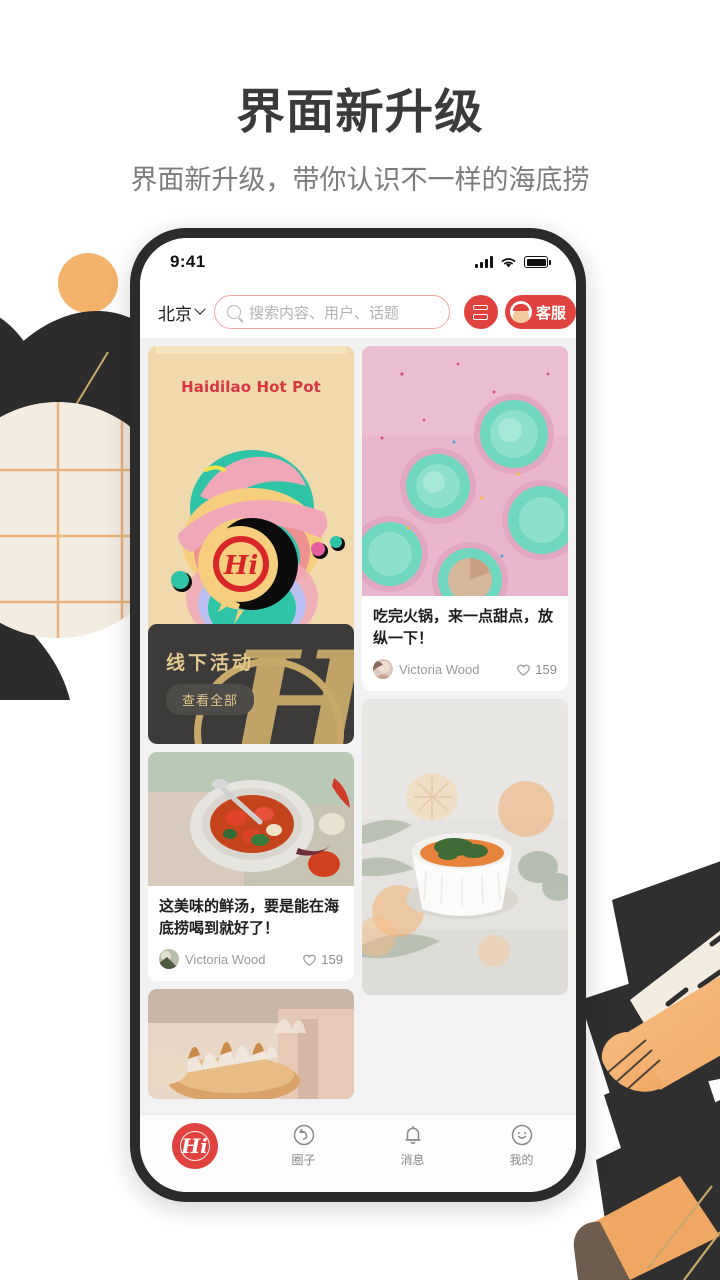 The image size is (720, 1280). I want to click on battery-icon, so click(537, 262).